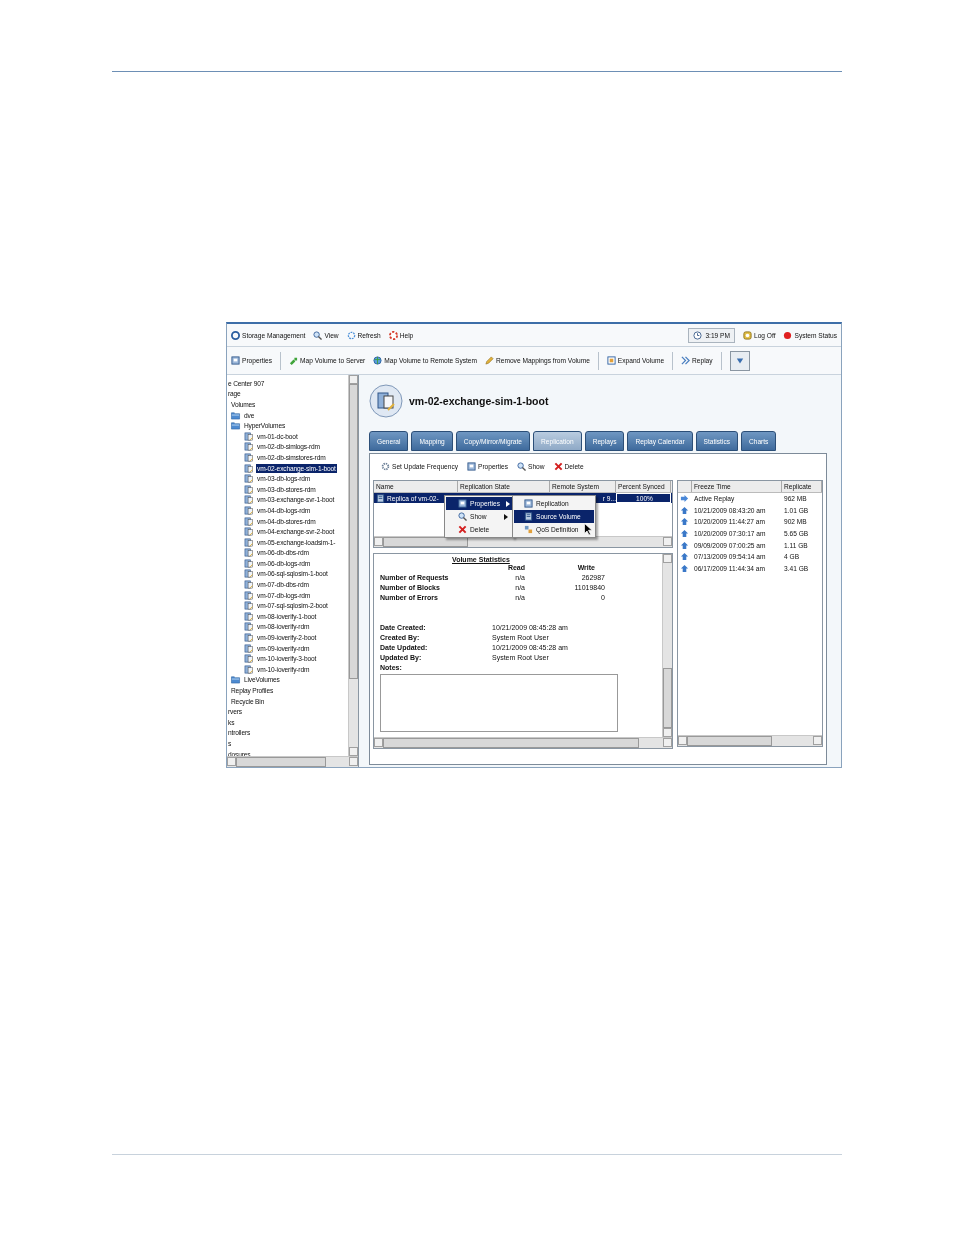 The image size is (954, 1235). Describe the element at coordinates (611, 360) in the screenshot. I see `expand-icon` at that location.